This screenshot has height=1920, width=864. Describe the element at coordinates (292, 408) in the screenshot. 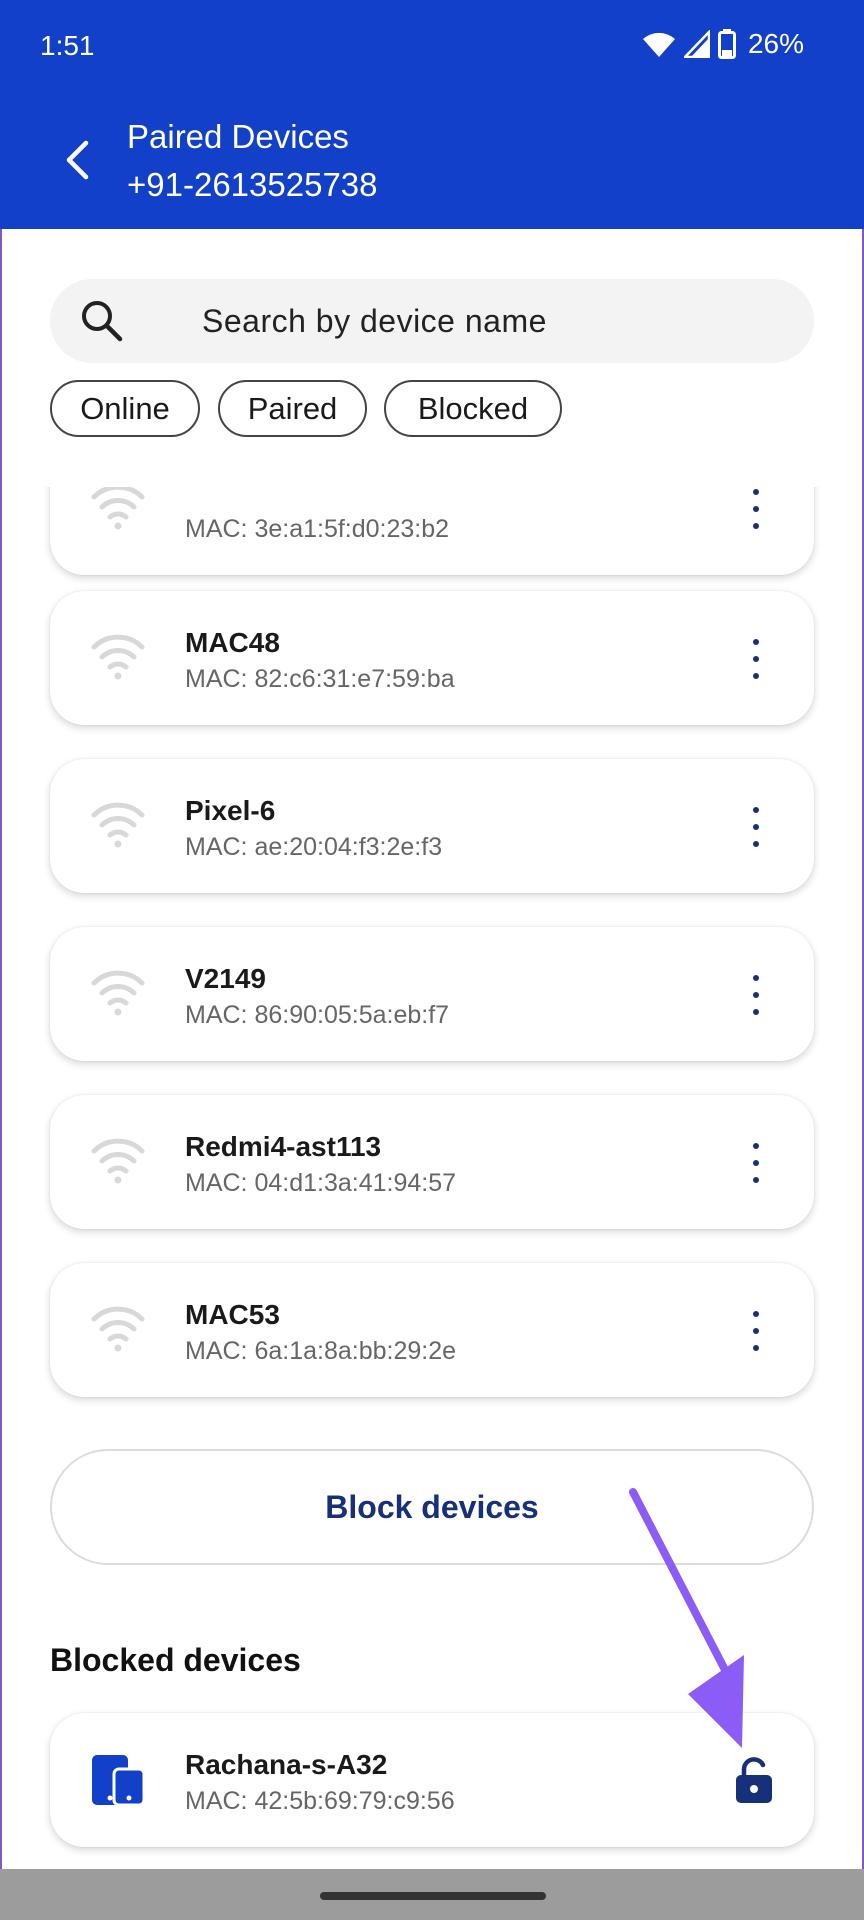

I see `filter-chip-paired: Paired` at that location.